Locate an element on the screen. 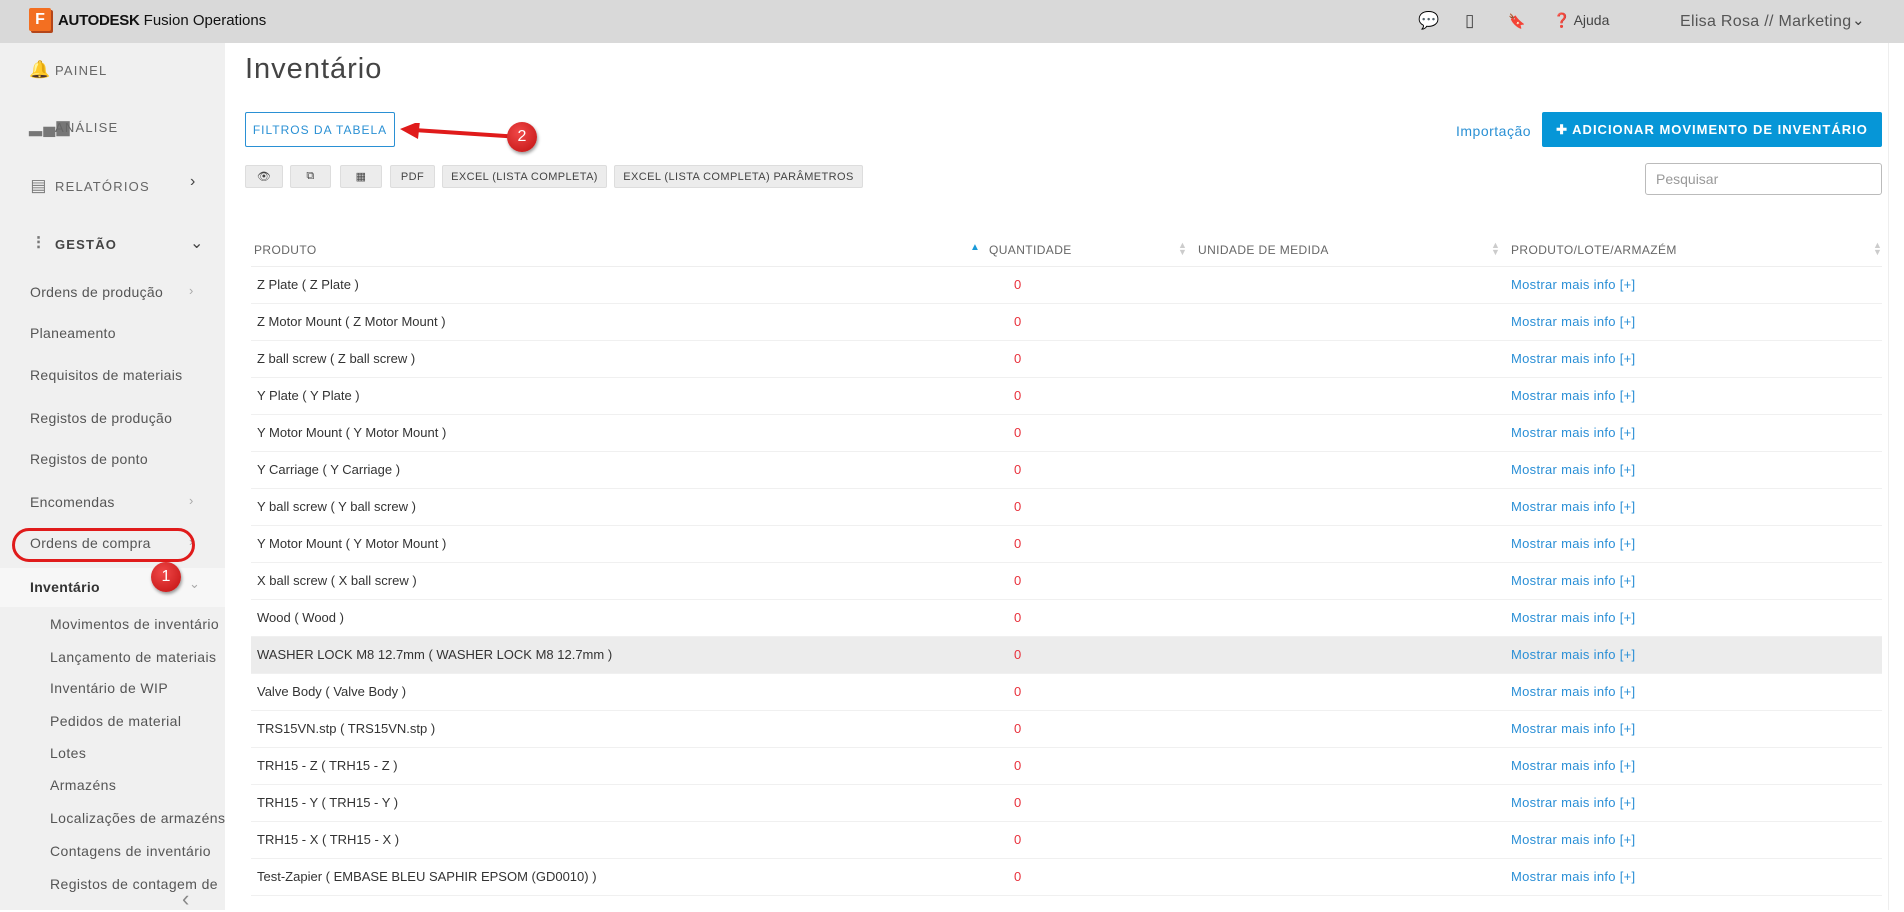  annotation-badge-1: 1 is located at coordinates (166, 577).